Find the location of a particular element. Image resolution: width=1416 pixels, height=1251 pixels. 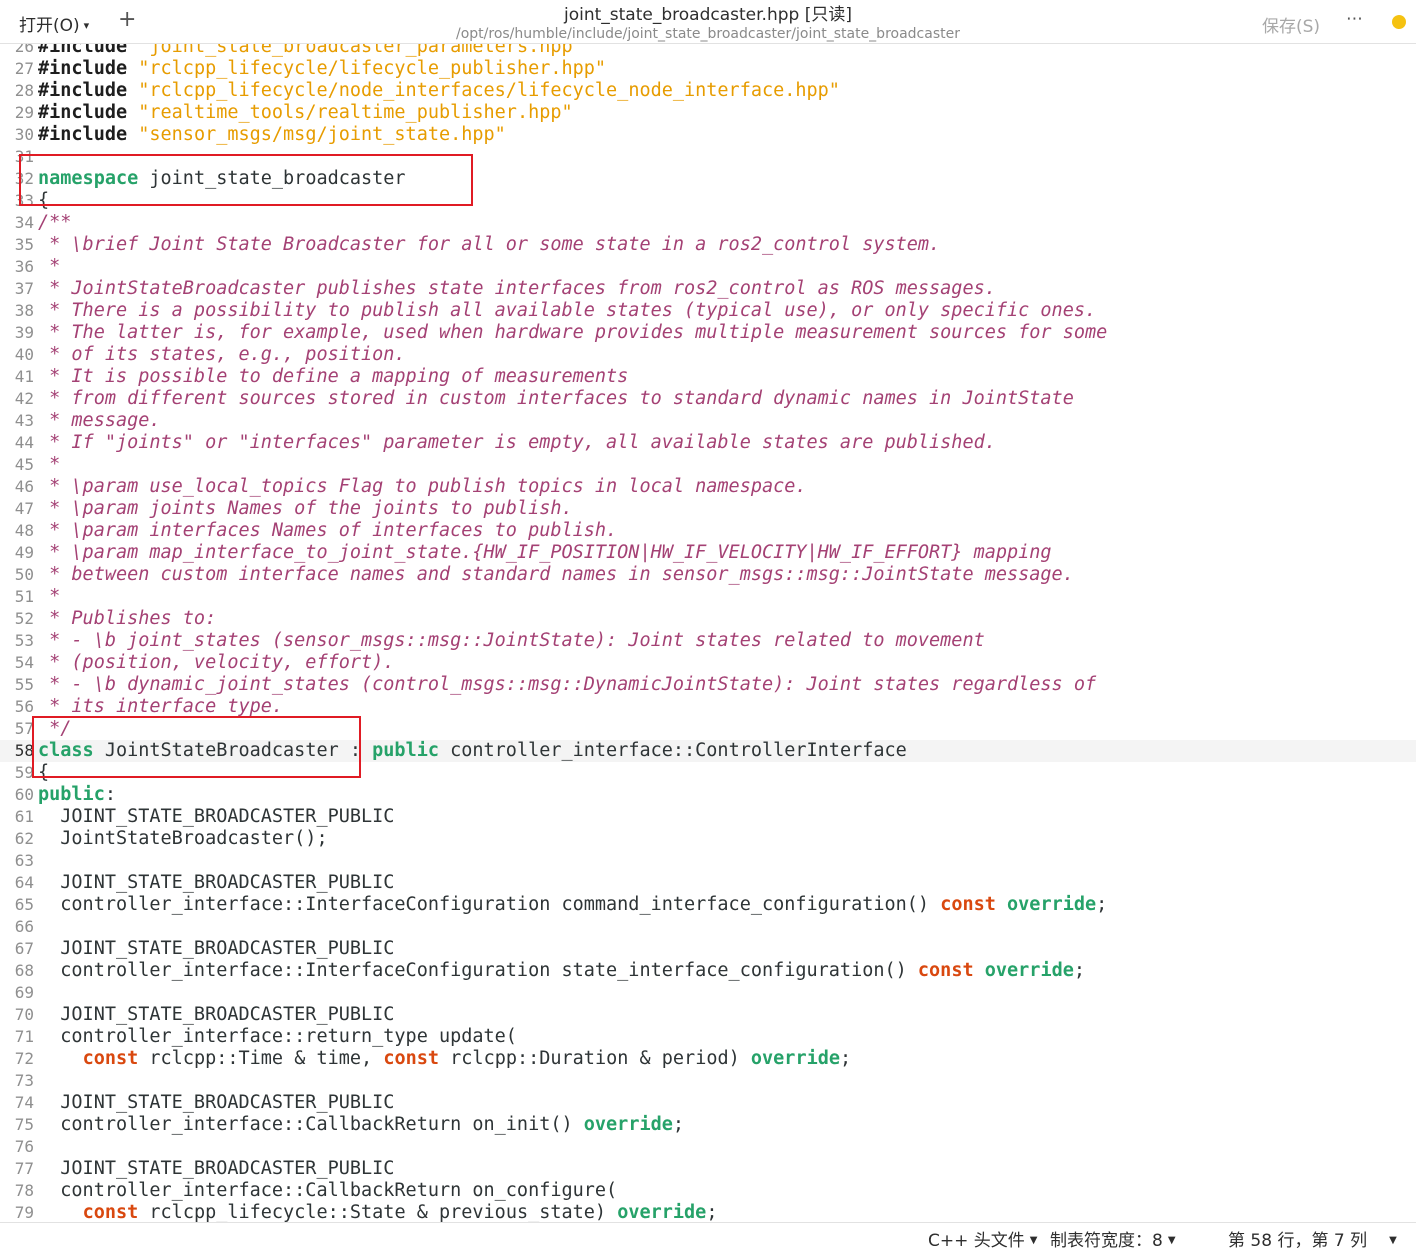

line-number: 43 is located at coordinates (24, 420).